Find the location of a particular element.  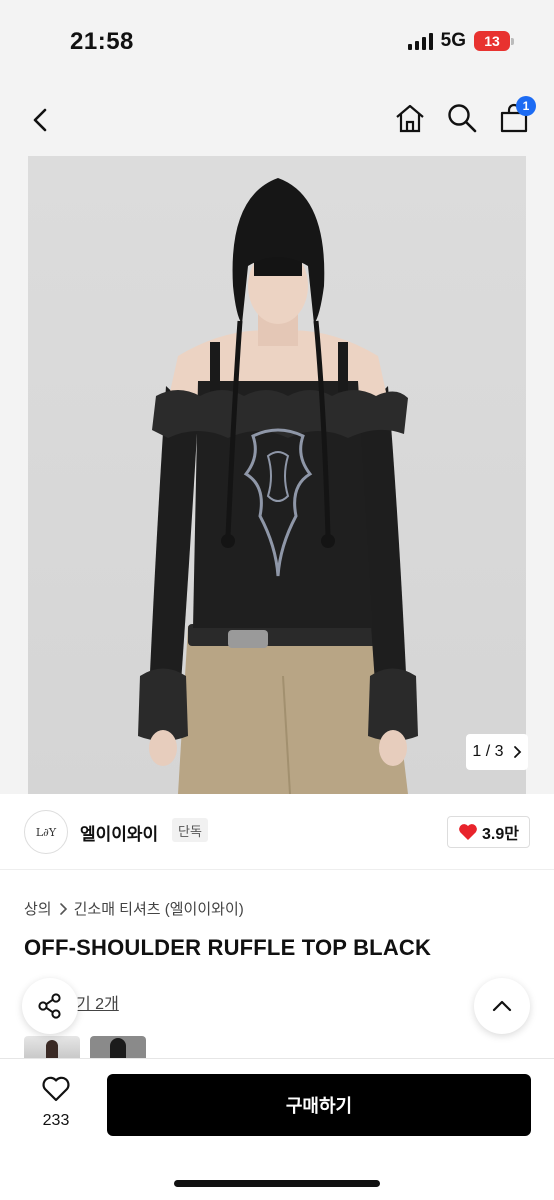

cart-button: 1 is located at coordinates (517, 115).